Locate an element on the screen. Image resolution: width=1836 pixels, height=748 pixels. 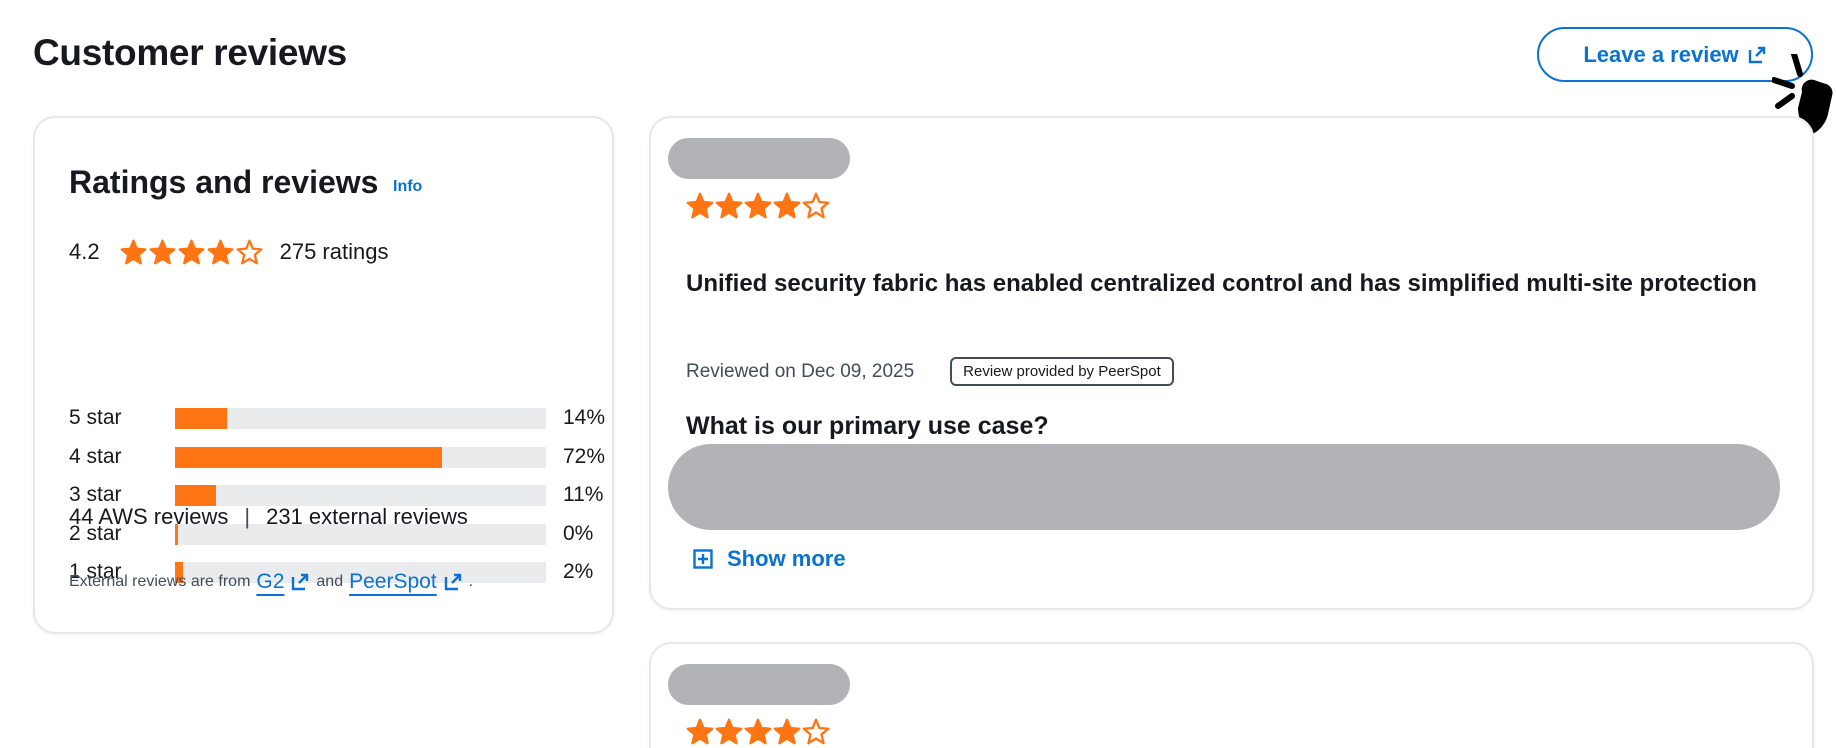
rating-bar-percent: 11% is located at coordinates (583, 494).